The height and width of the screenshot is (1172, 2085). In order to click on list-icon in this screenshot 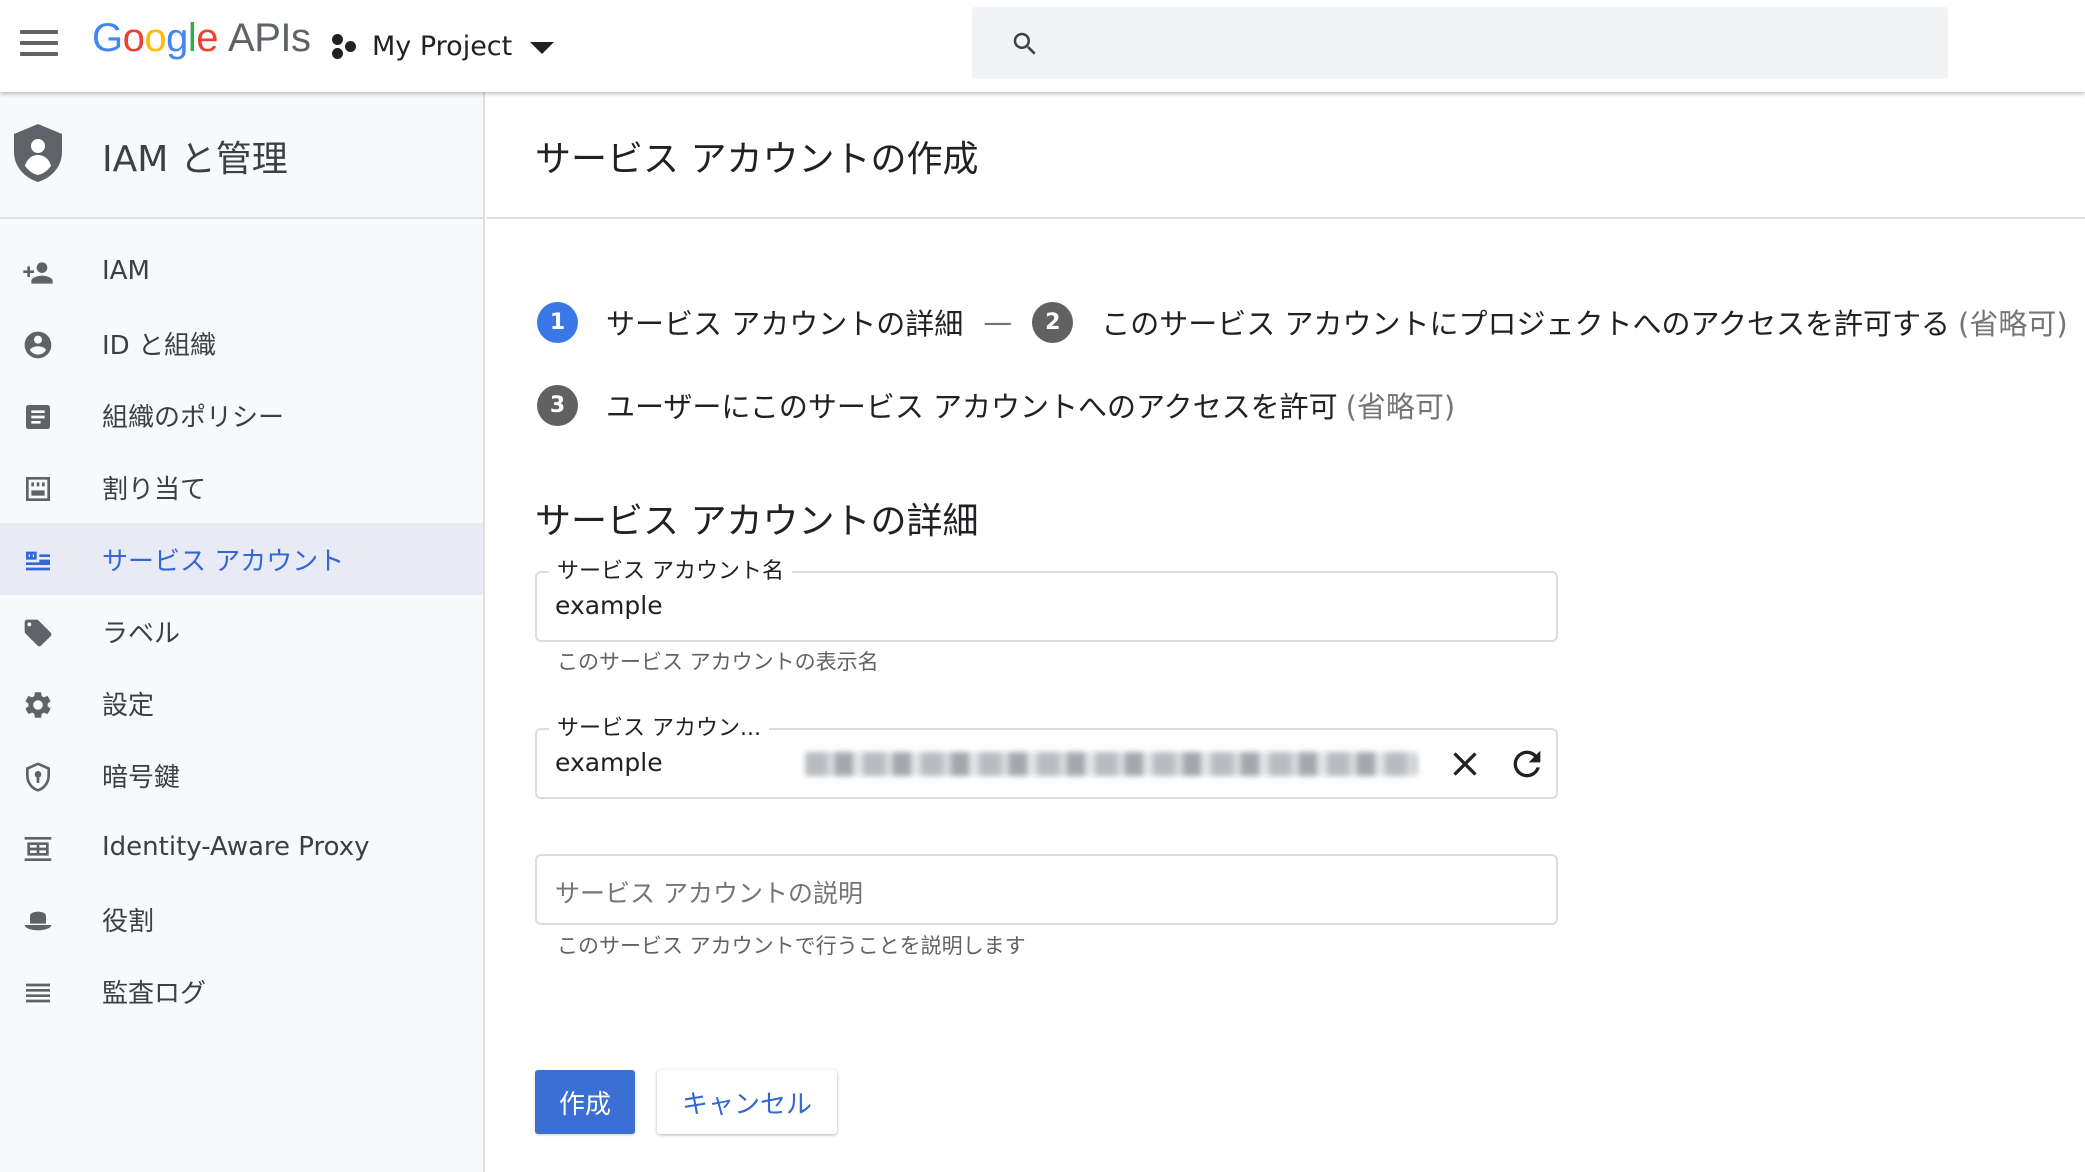, I will do `click(38, 993)`.